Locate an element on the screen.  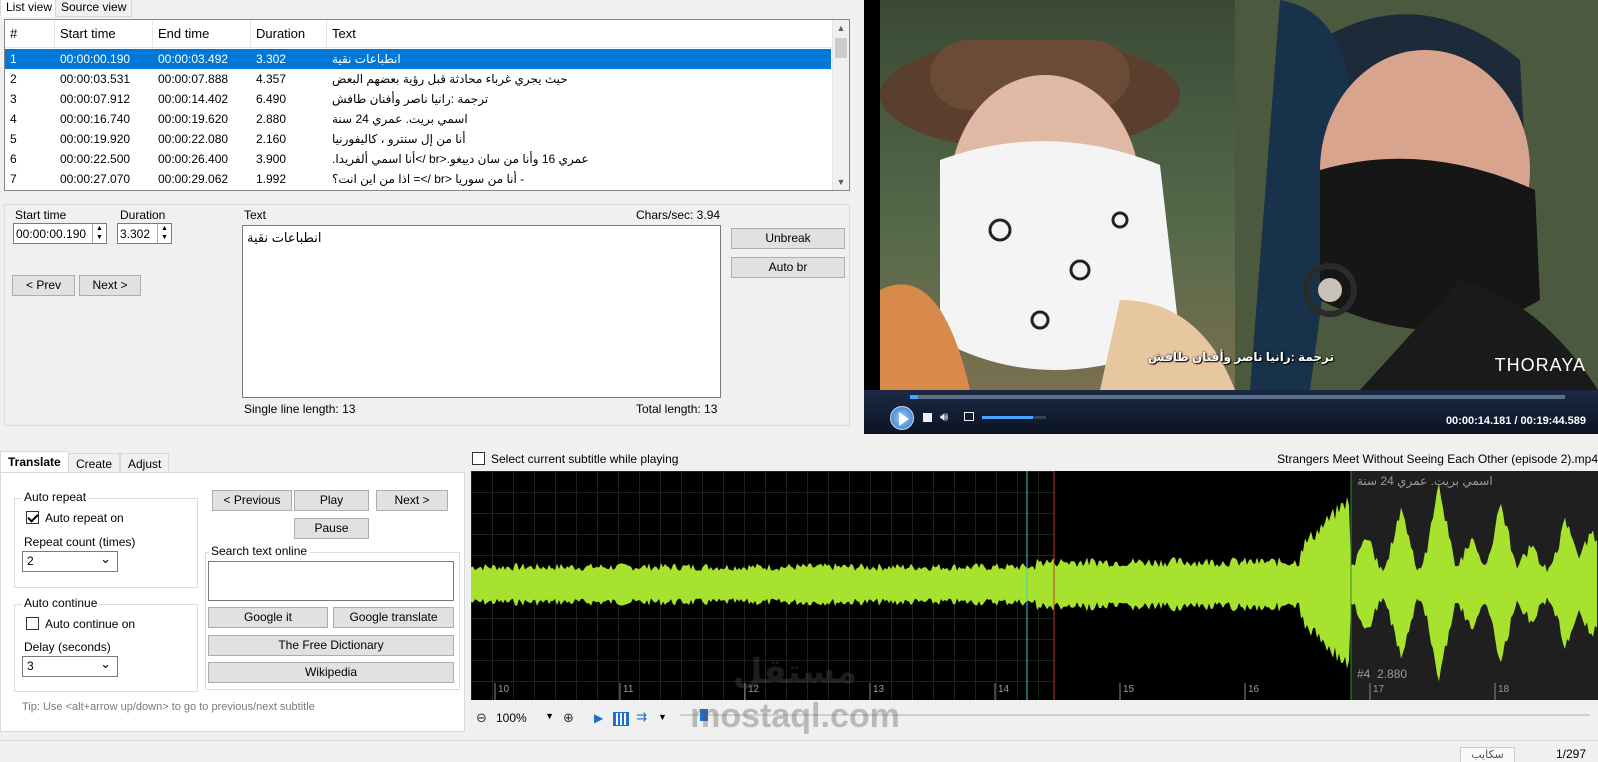
cell-text: أنا من إل سنترو ، كاليفورنيا is located at coordinates (399, 139).